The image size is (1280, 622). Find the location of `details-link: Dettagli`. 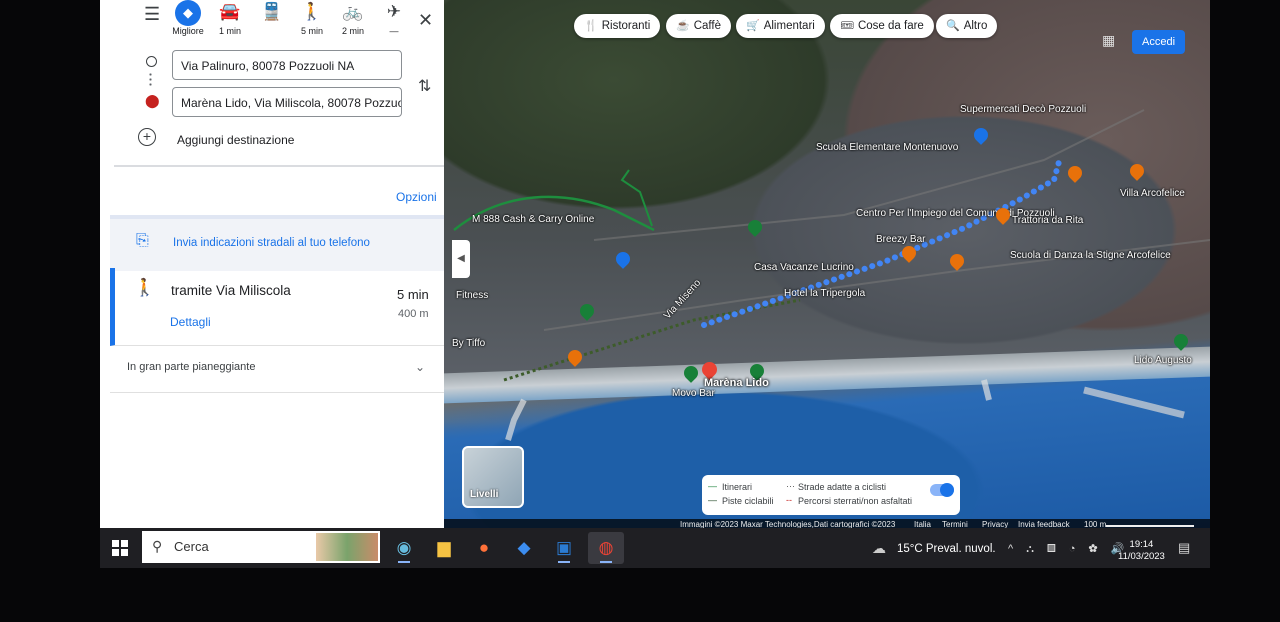

details-link: Dettagli is located at coordinates (190, 322).